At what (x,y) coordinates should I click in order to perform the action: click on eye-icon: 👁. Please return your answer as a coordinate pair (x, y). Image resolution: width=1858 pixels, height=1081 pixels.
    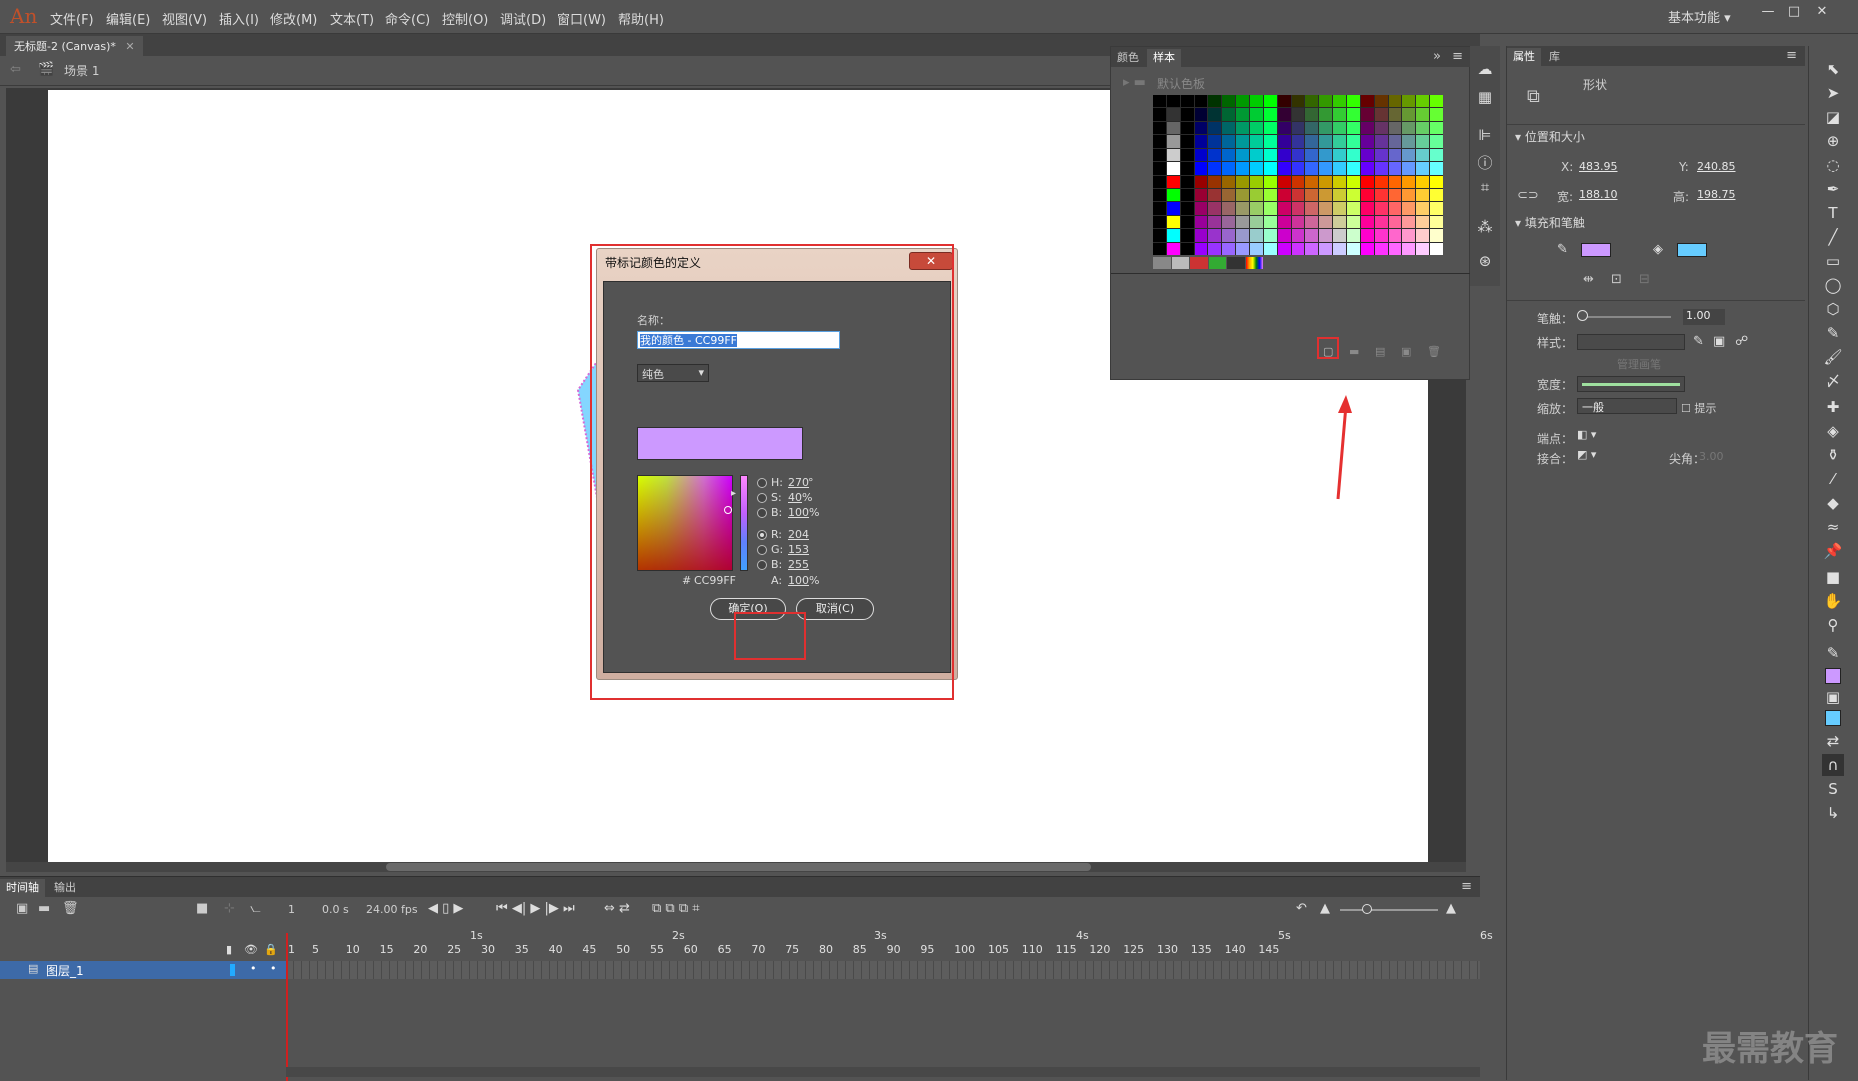
    Looking at the image, I should click on (251, 949).